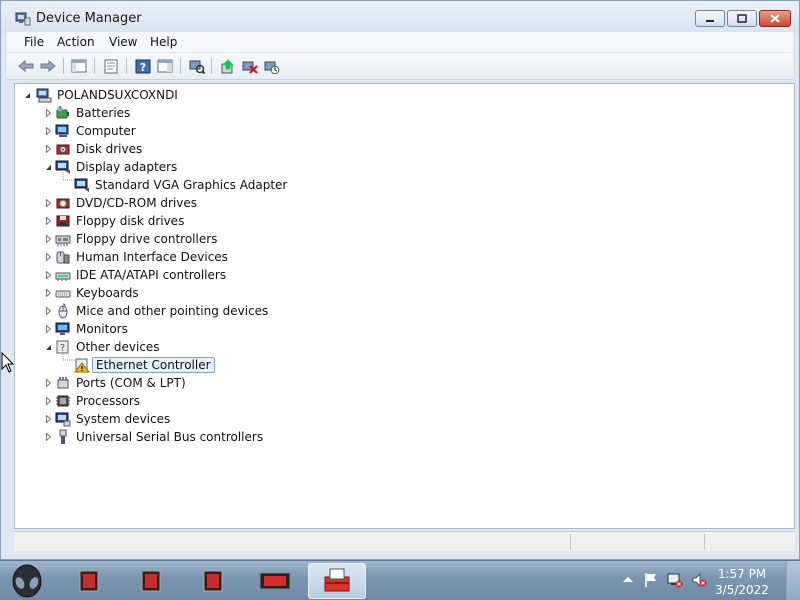  Describe the element at coordinates (651, 580) in the screenshot. I see `action-center-flag-icon` at that location.